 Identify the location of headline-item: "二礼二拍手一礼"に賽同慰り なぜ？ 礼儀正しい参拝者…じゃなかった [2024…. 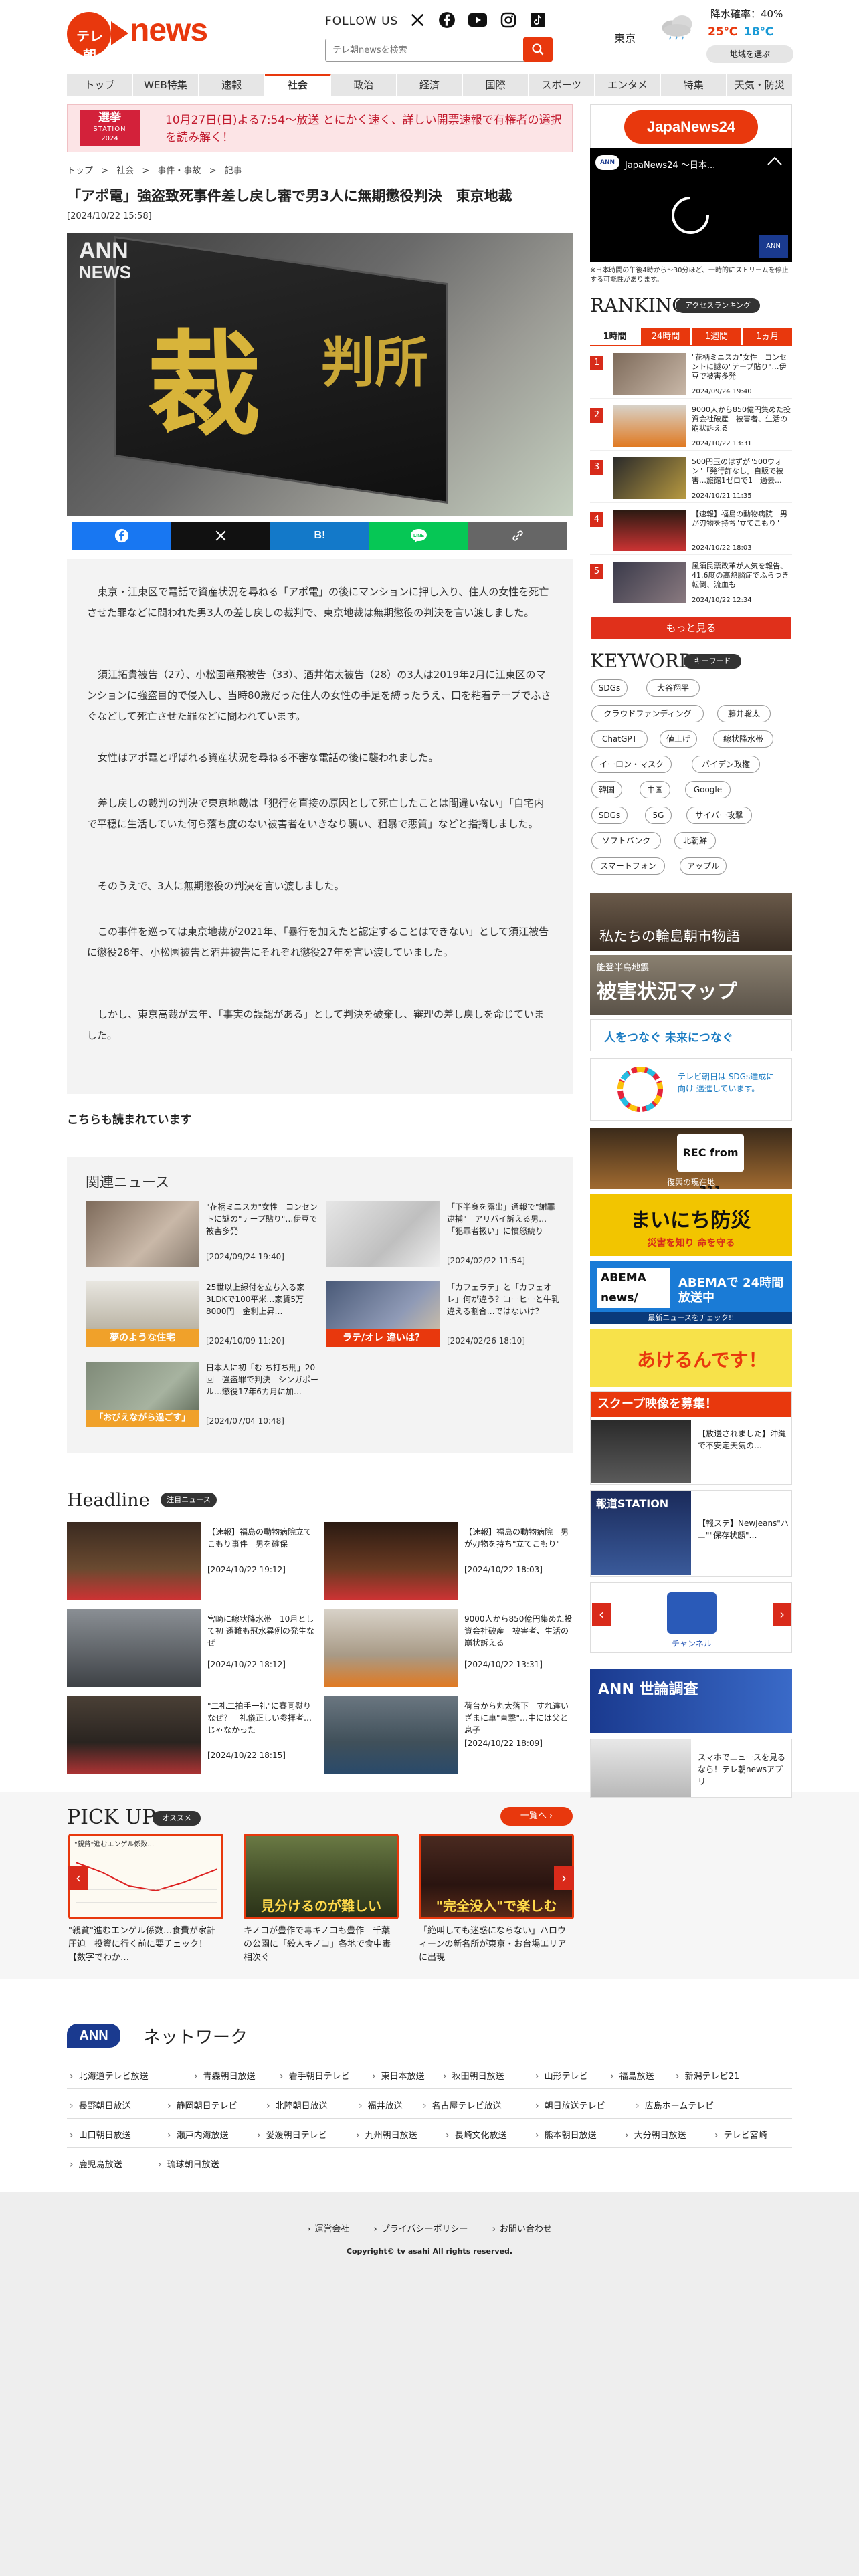
(193, 1735).